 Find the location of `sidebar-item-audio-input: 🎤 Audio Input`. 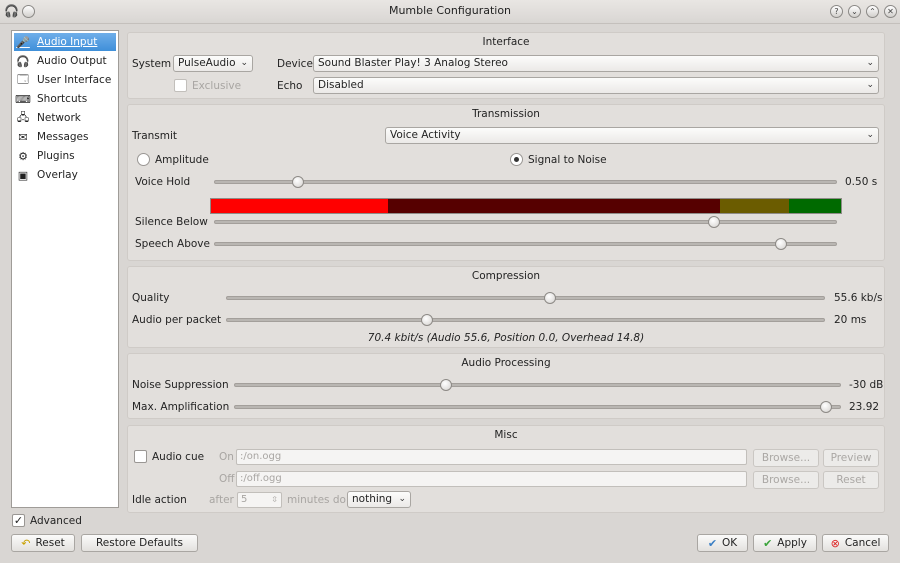

sidebar-item-audio-input: 🎤 Audio Input is located at coordinates (65, 42).